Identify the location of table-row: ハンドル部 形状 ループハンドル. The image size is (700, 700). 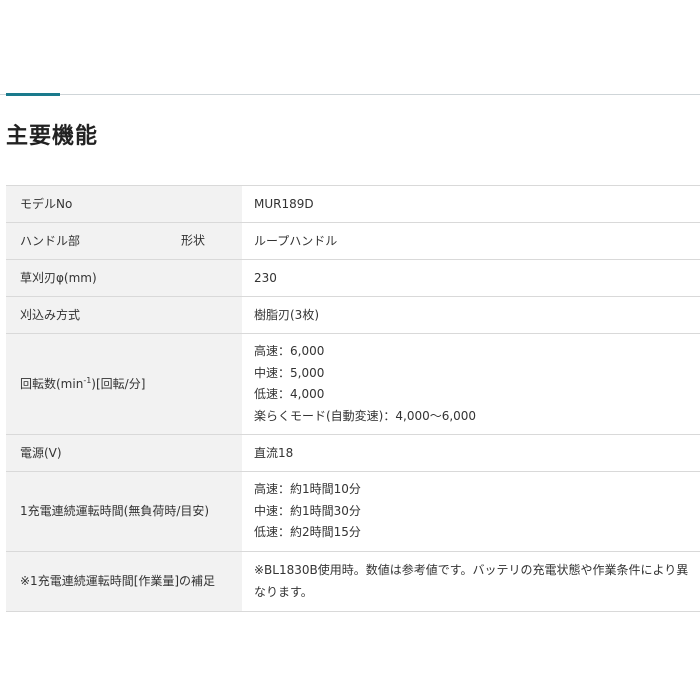
(353, 241).